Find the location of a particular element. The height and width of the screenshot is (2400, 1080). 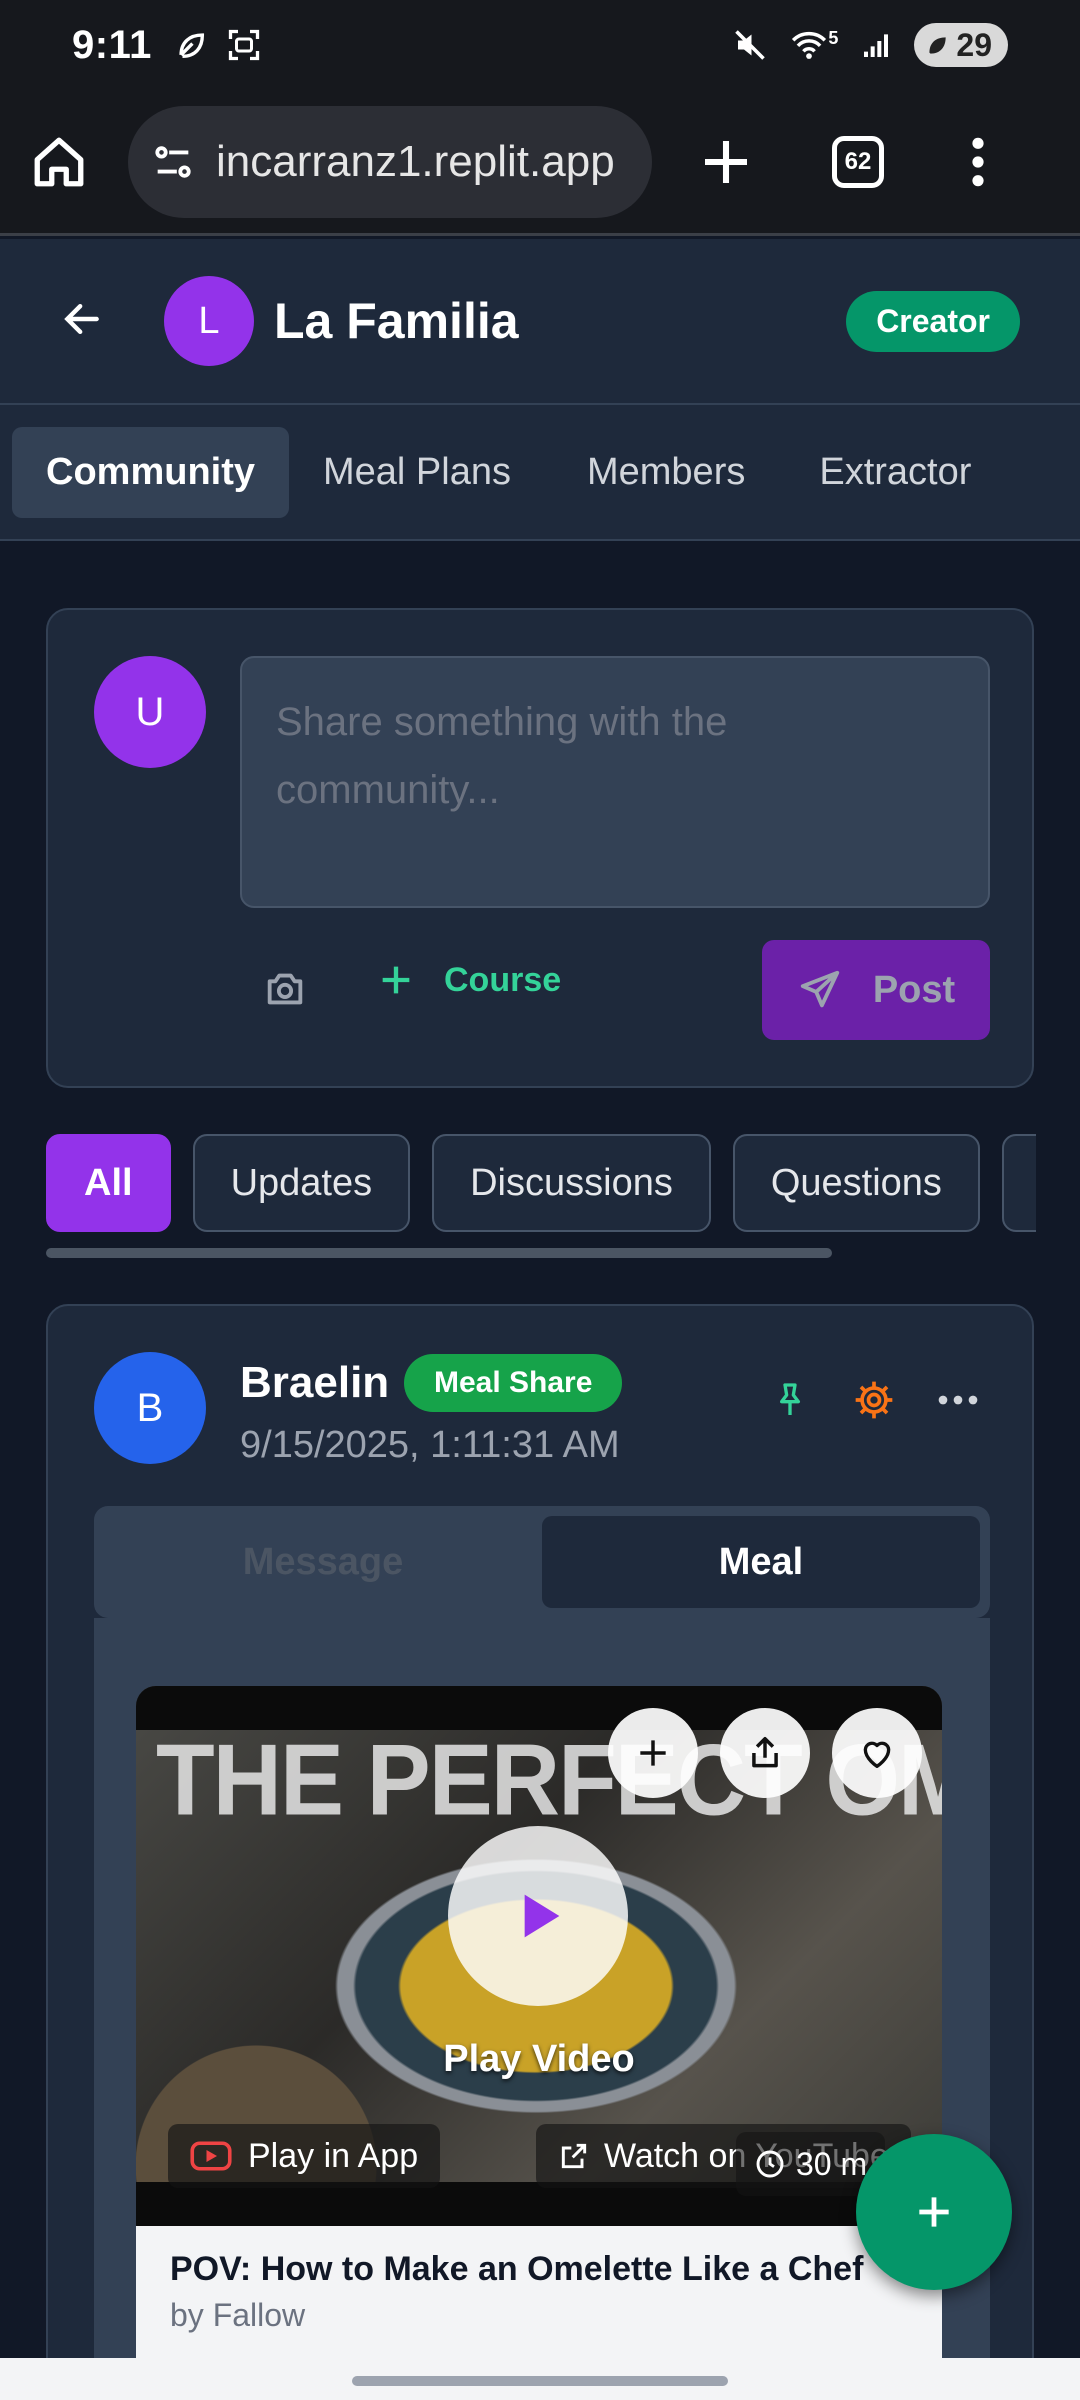

group-header: L La Familia Creator is located at coordinates (540, 322).